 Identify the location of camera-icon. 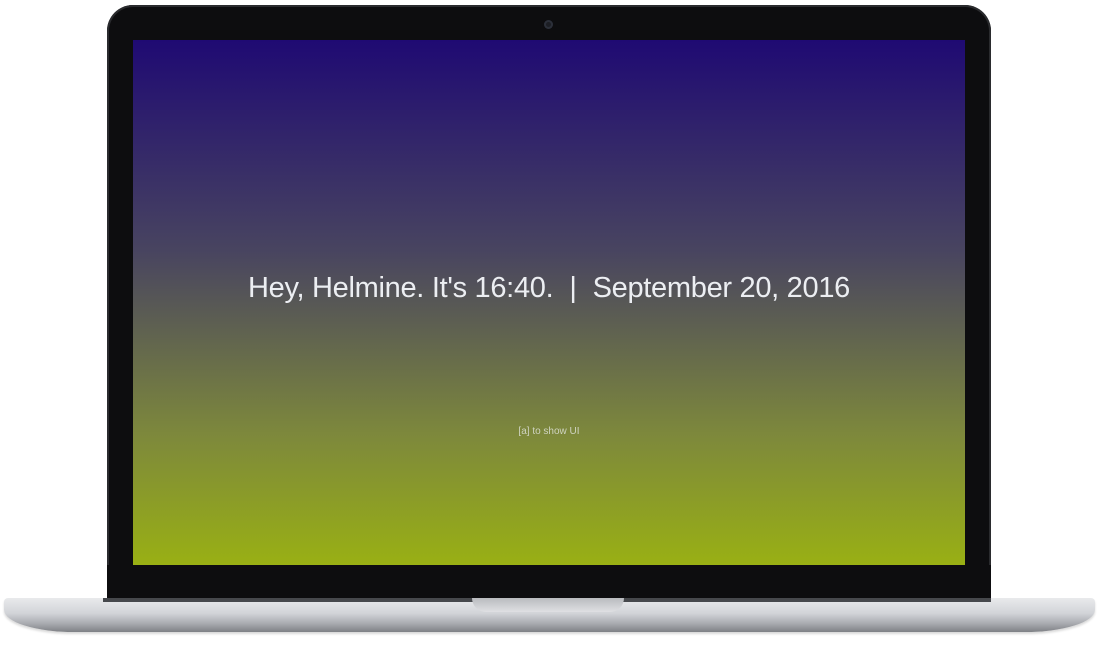
(548, 24).